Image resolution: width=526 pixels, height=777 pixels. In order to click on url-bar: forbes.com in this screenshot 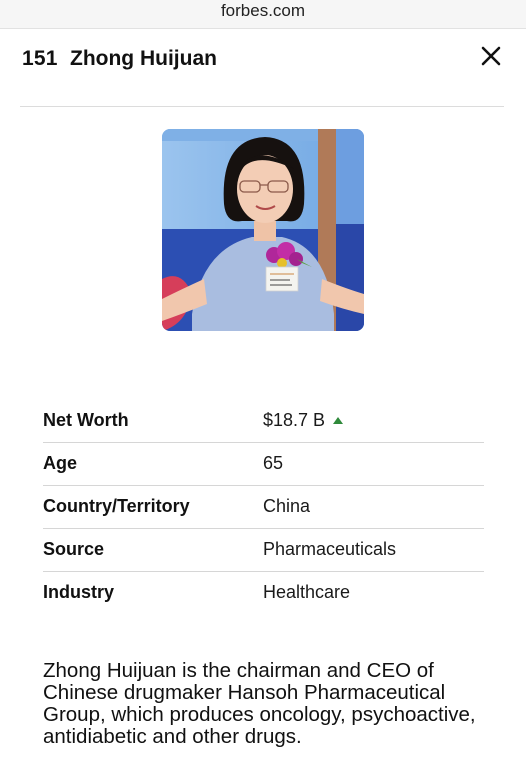, I will do `click(263, 14)`.